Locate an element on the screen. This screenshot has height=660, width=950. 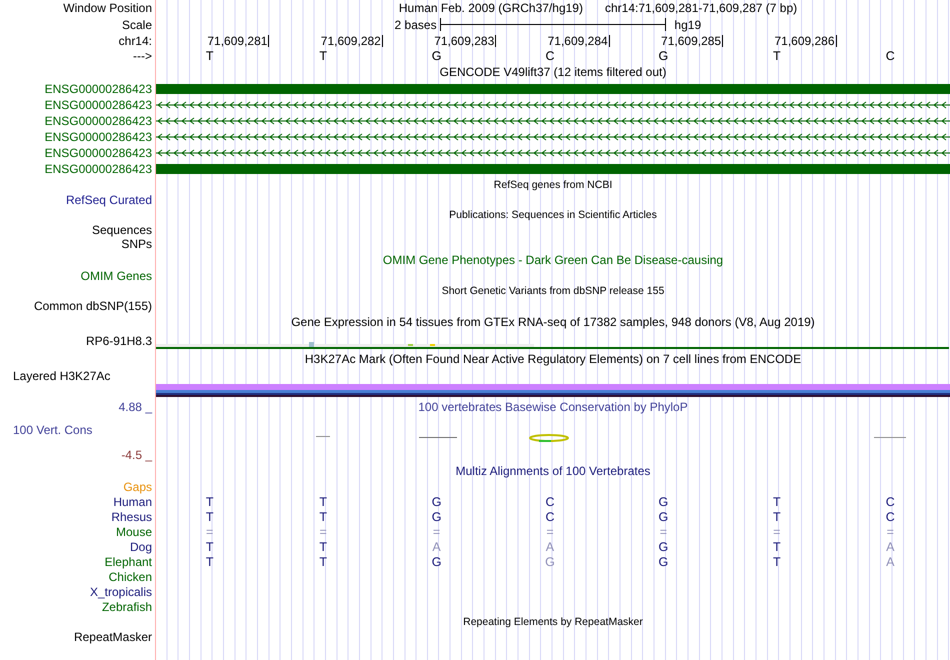
track-title: Repeating Elements by RepeatMasker is located at coordinates (553, 622).